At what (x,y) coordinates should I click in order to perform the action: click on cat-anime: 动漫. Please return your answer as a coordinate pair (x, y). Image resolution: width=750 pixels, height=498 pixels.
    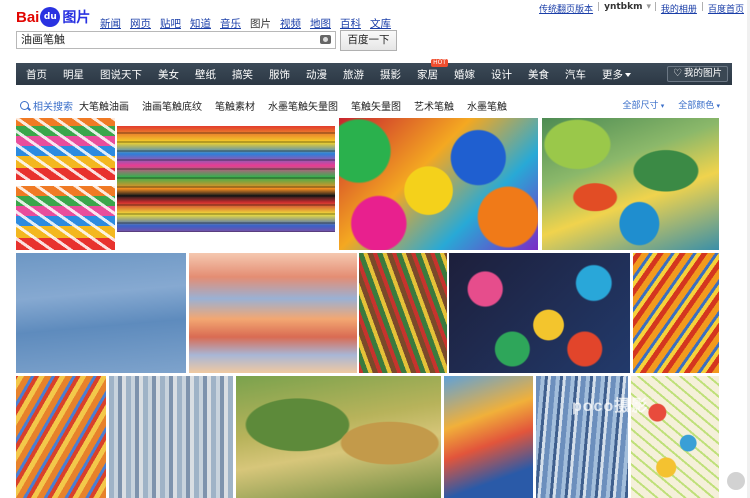
    Looking at the image, I should click on (316, 74).